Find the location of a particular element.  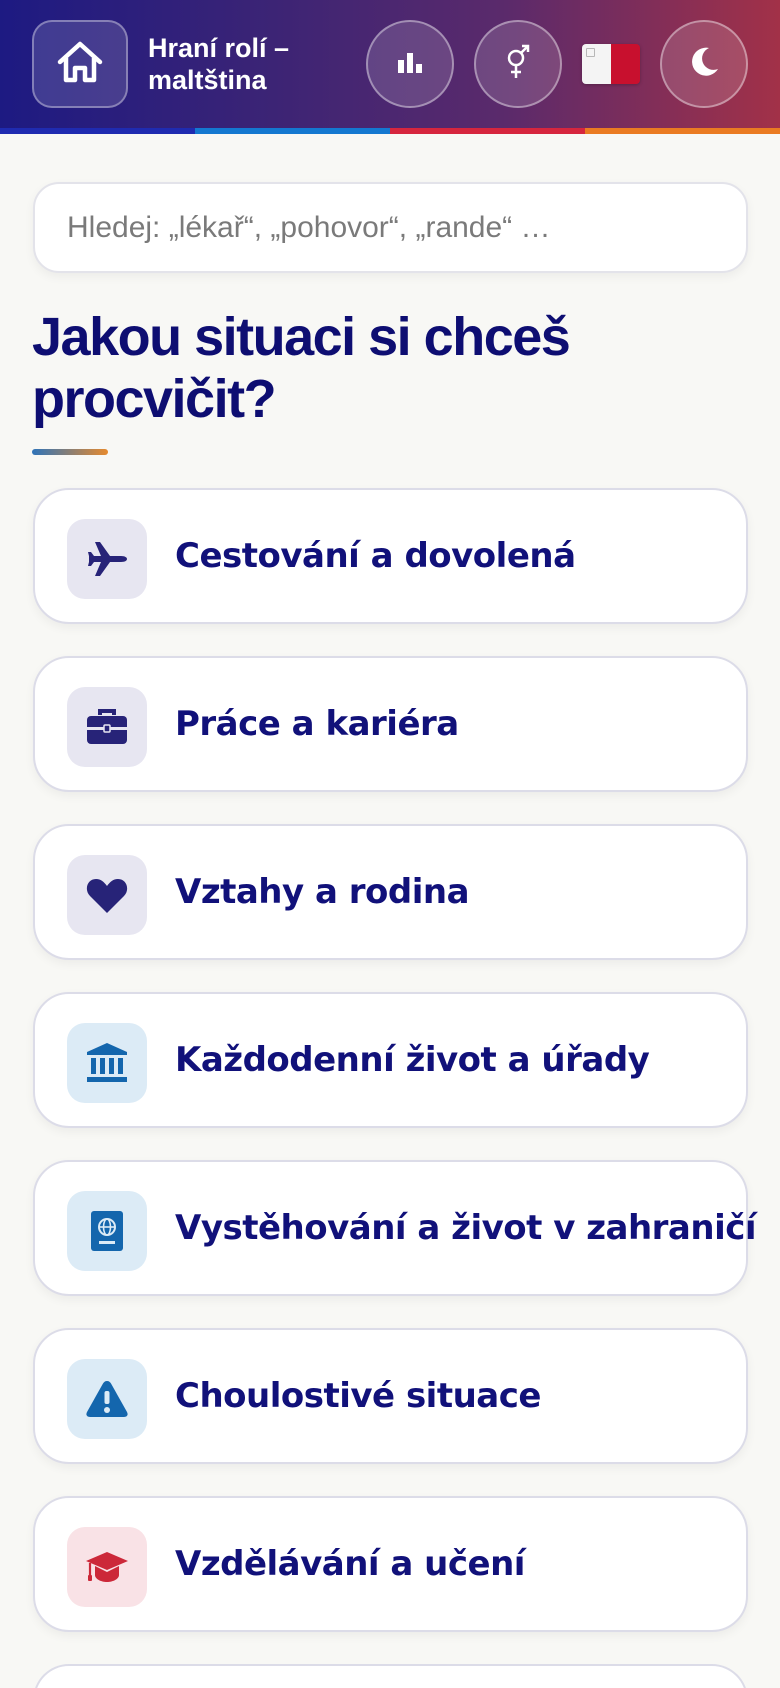

category-card-travel: Cestování a dovolená is located at coordinates (390, 556).